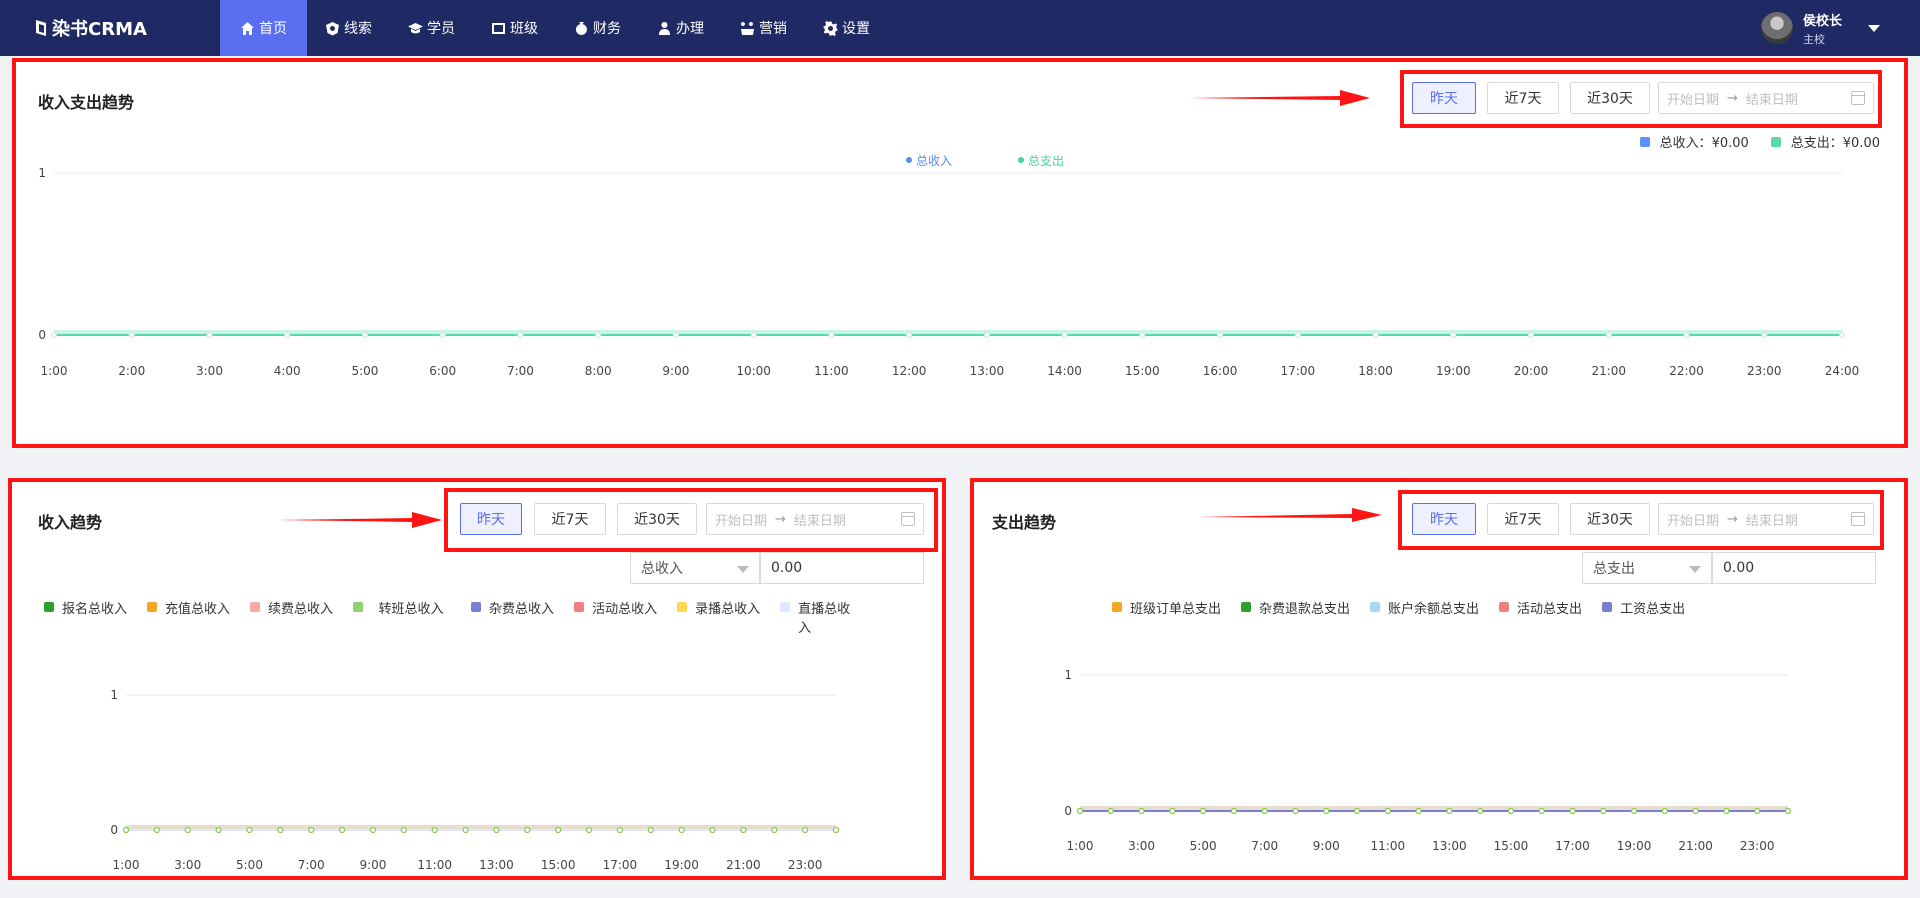 This screenshot has width=1920, height=898. Describe the element at coordinates (718, 618) in the screenshot. I see `legend-item: 录播总收入` at that location.